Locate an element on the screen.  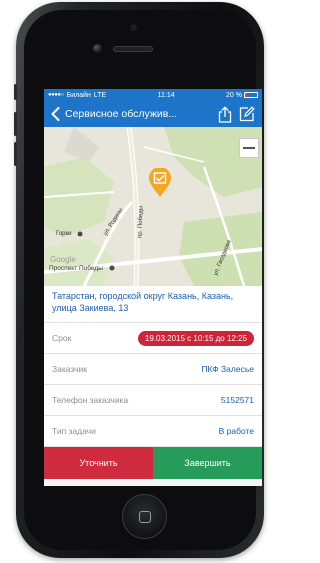
location-pin-icon is located at coordinates (160, 185).